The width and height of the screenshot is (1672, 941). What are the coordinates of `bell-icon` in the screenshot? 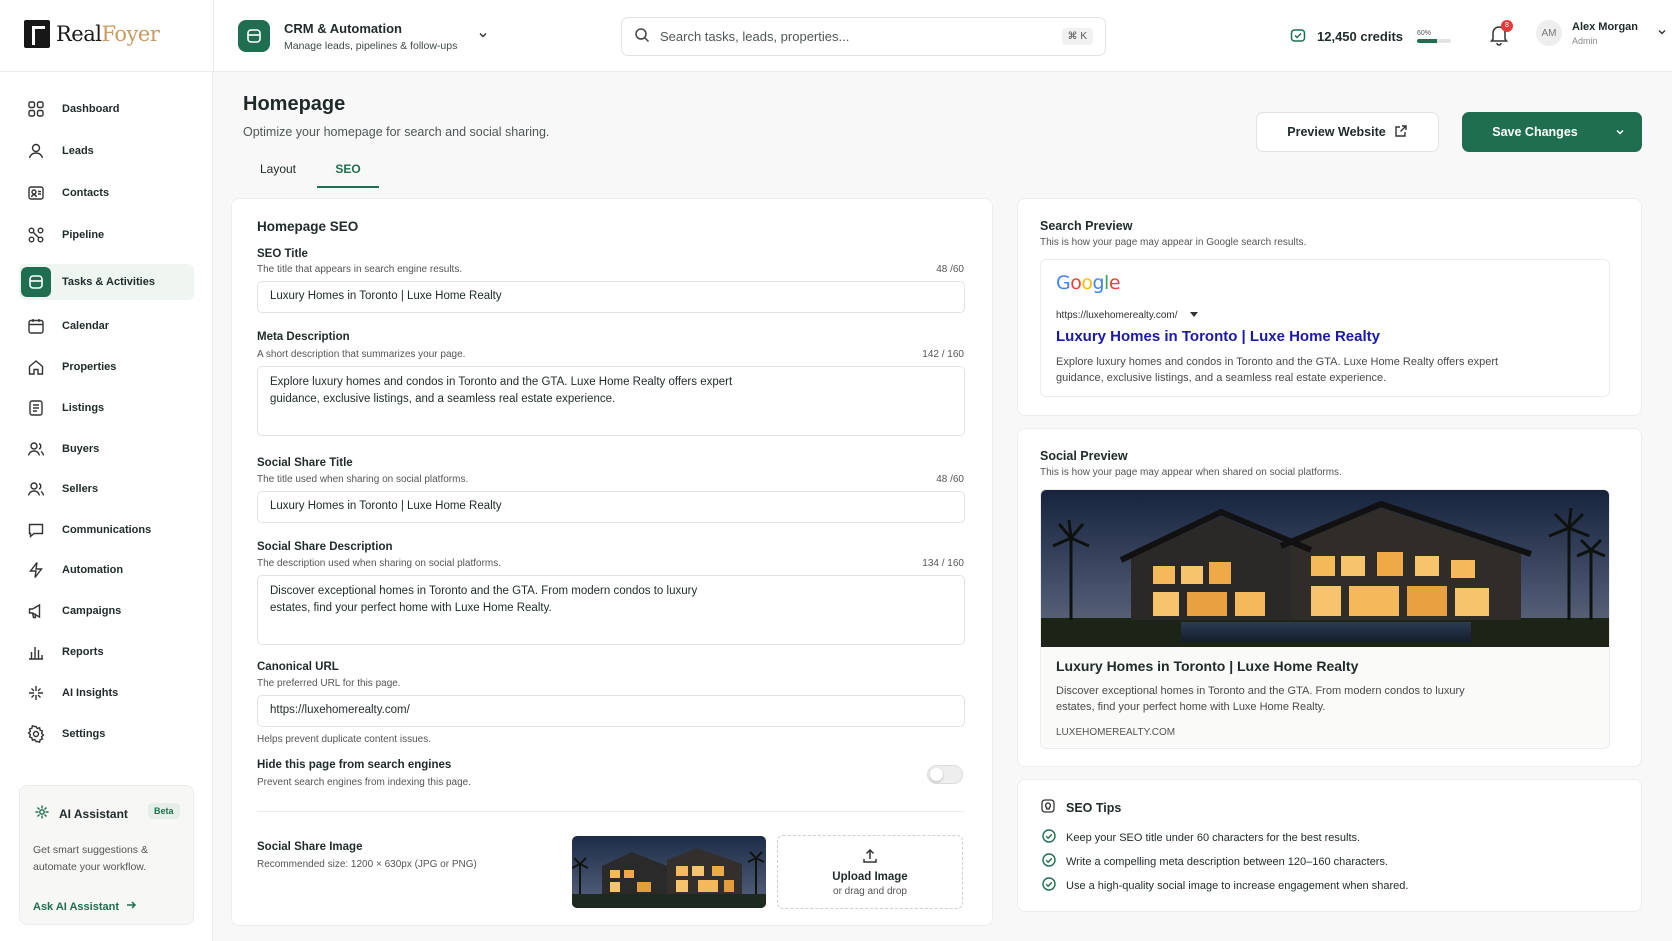 It's located at (1499, 37).